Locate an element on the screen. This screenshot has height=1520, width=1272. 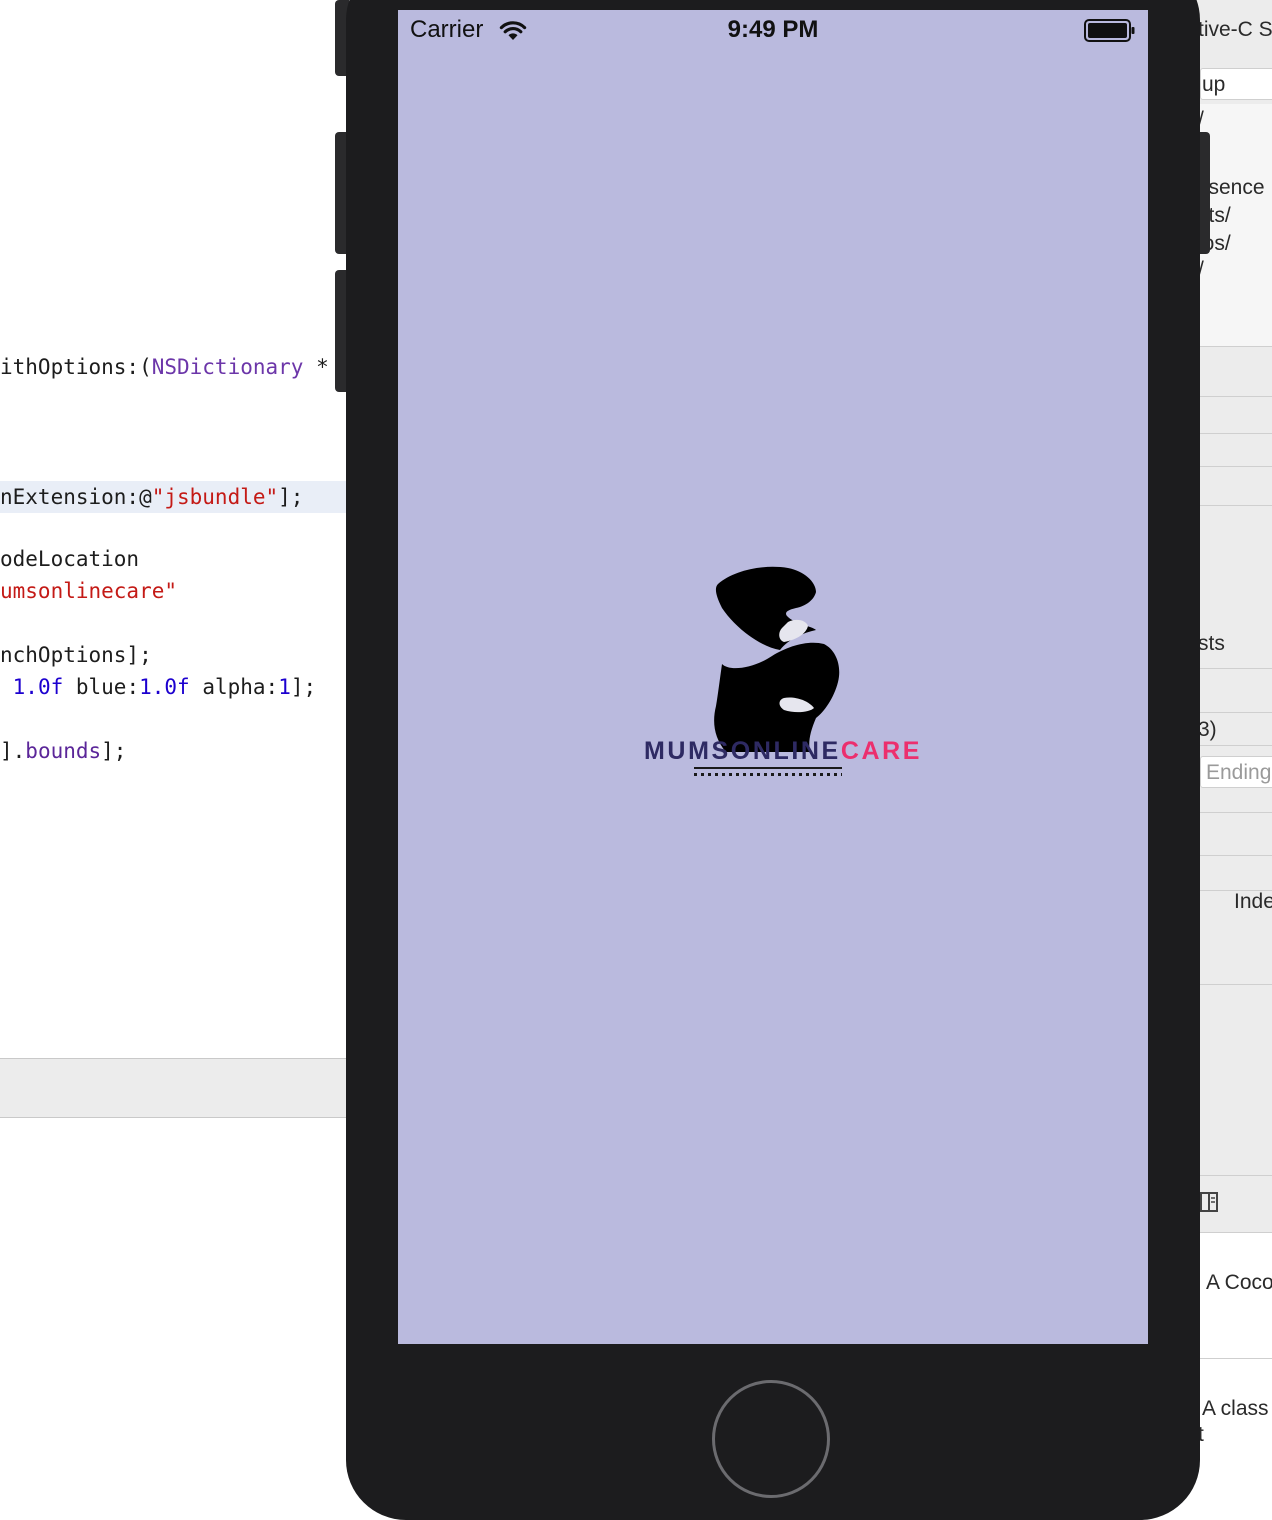
brand-wordmark: MUMSONLINECARE is located at coordinates (783, 751).